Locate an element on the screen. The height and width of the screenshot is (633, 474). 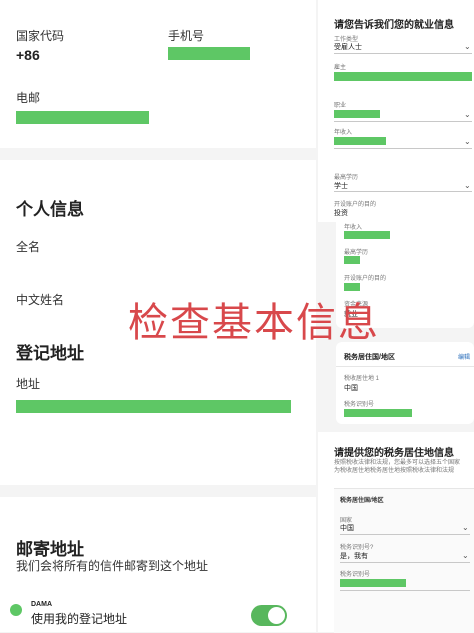
summary-account-purpose-label: 开设账户的目的 is located at coordinates (365, 279).